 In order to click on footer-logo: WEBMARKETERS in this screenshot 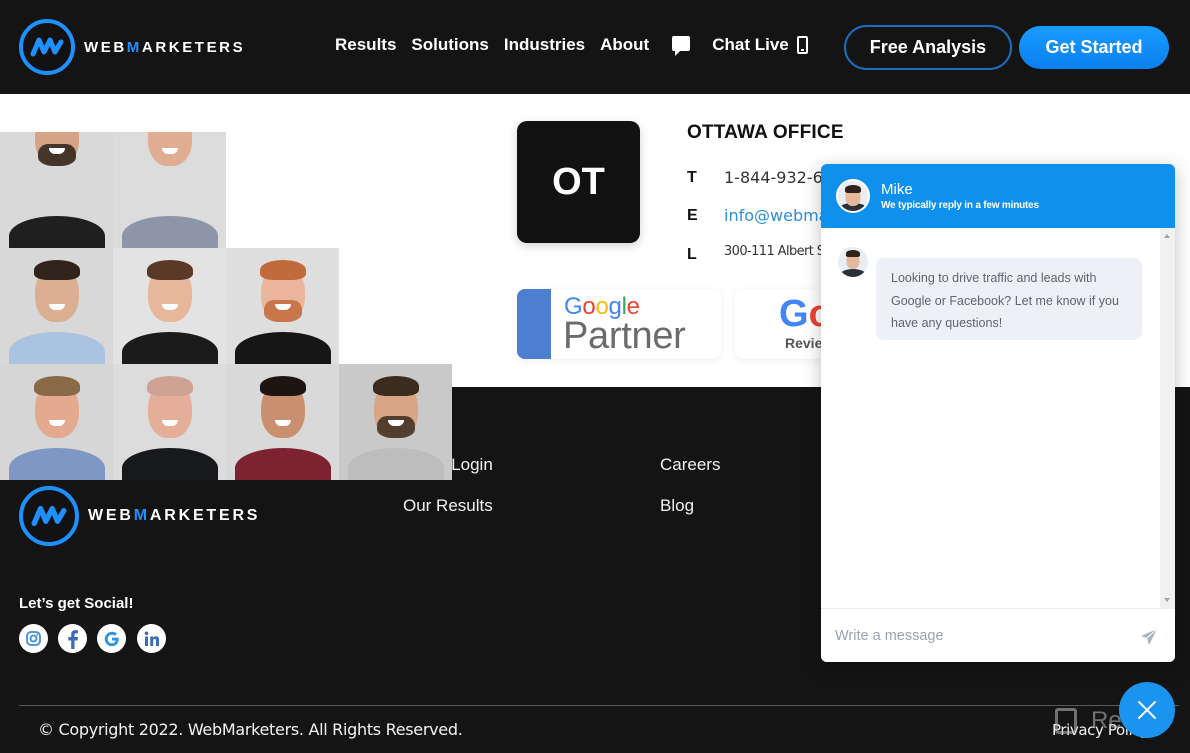, I will do `click(139, 516)`.